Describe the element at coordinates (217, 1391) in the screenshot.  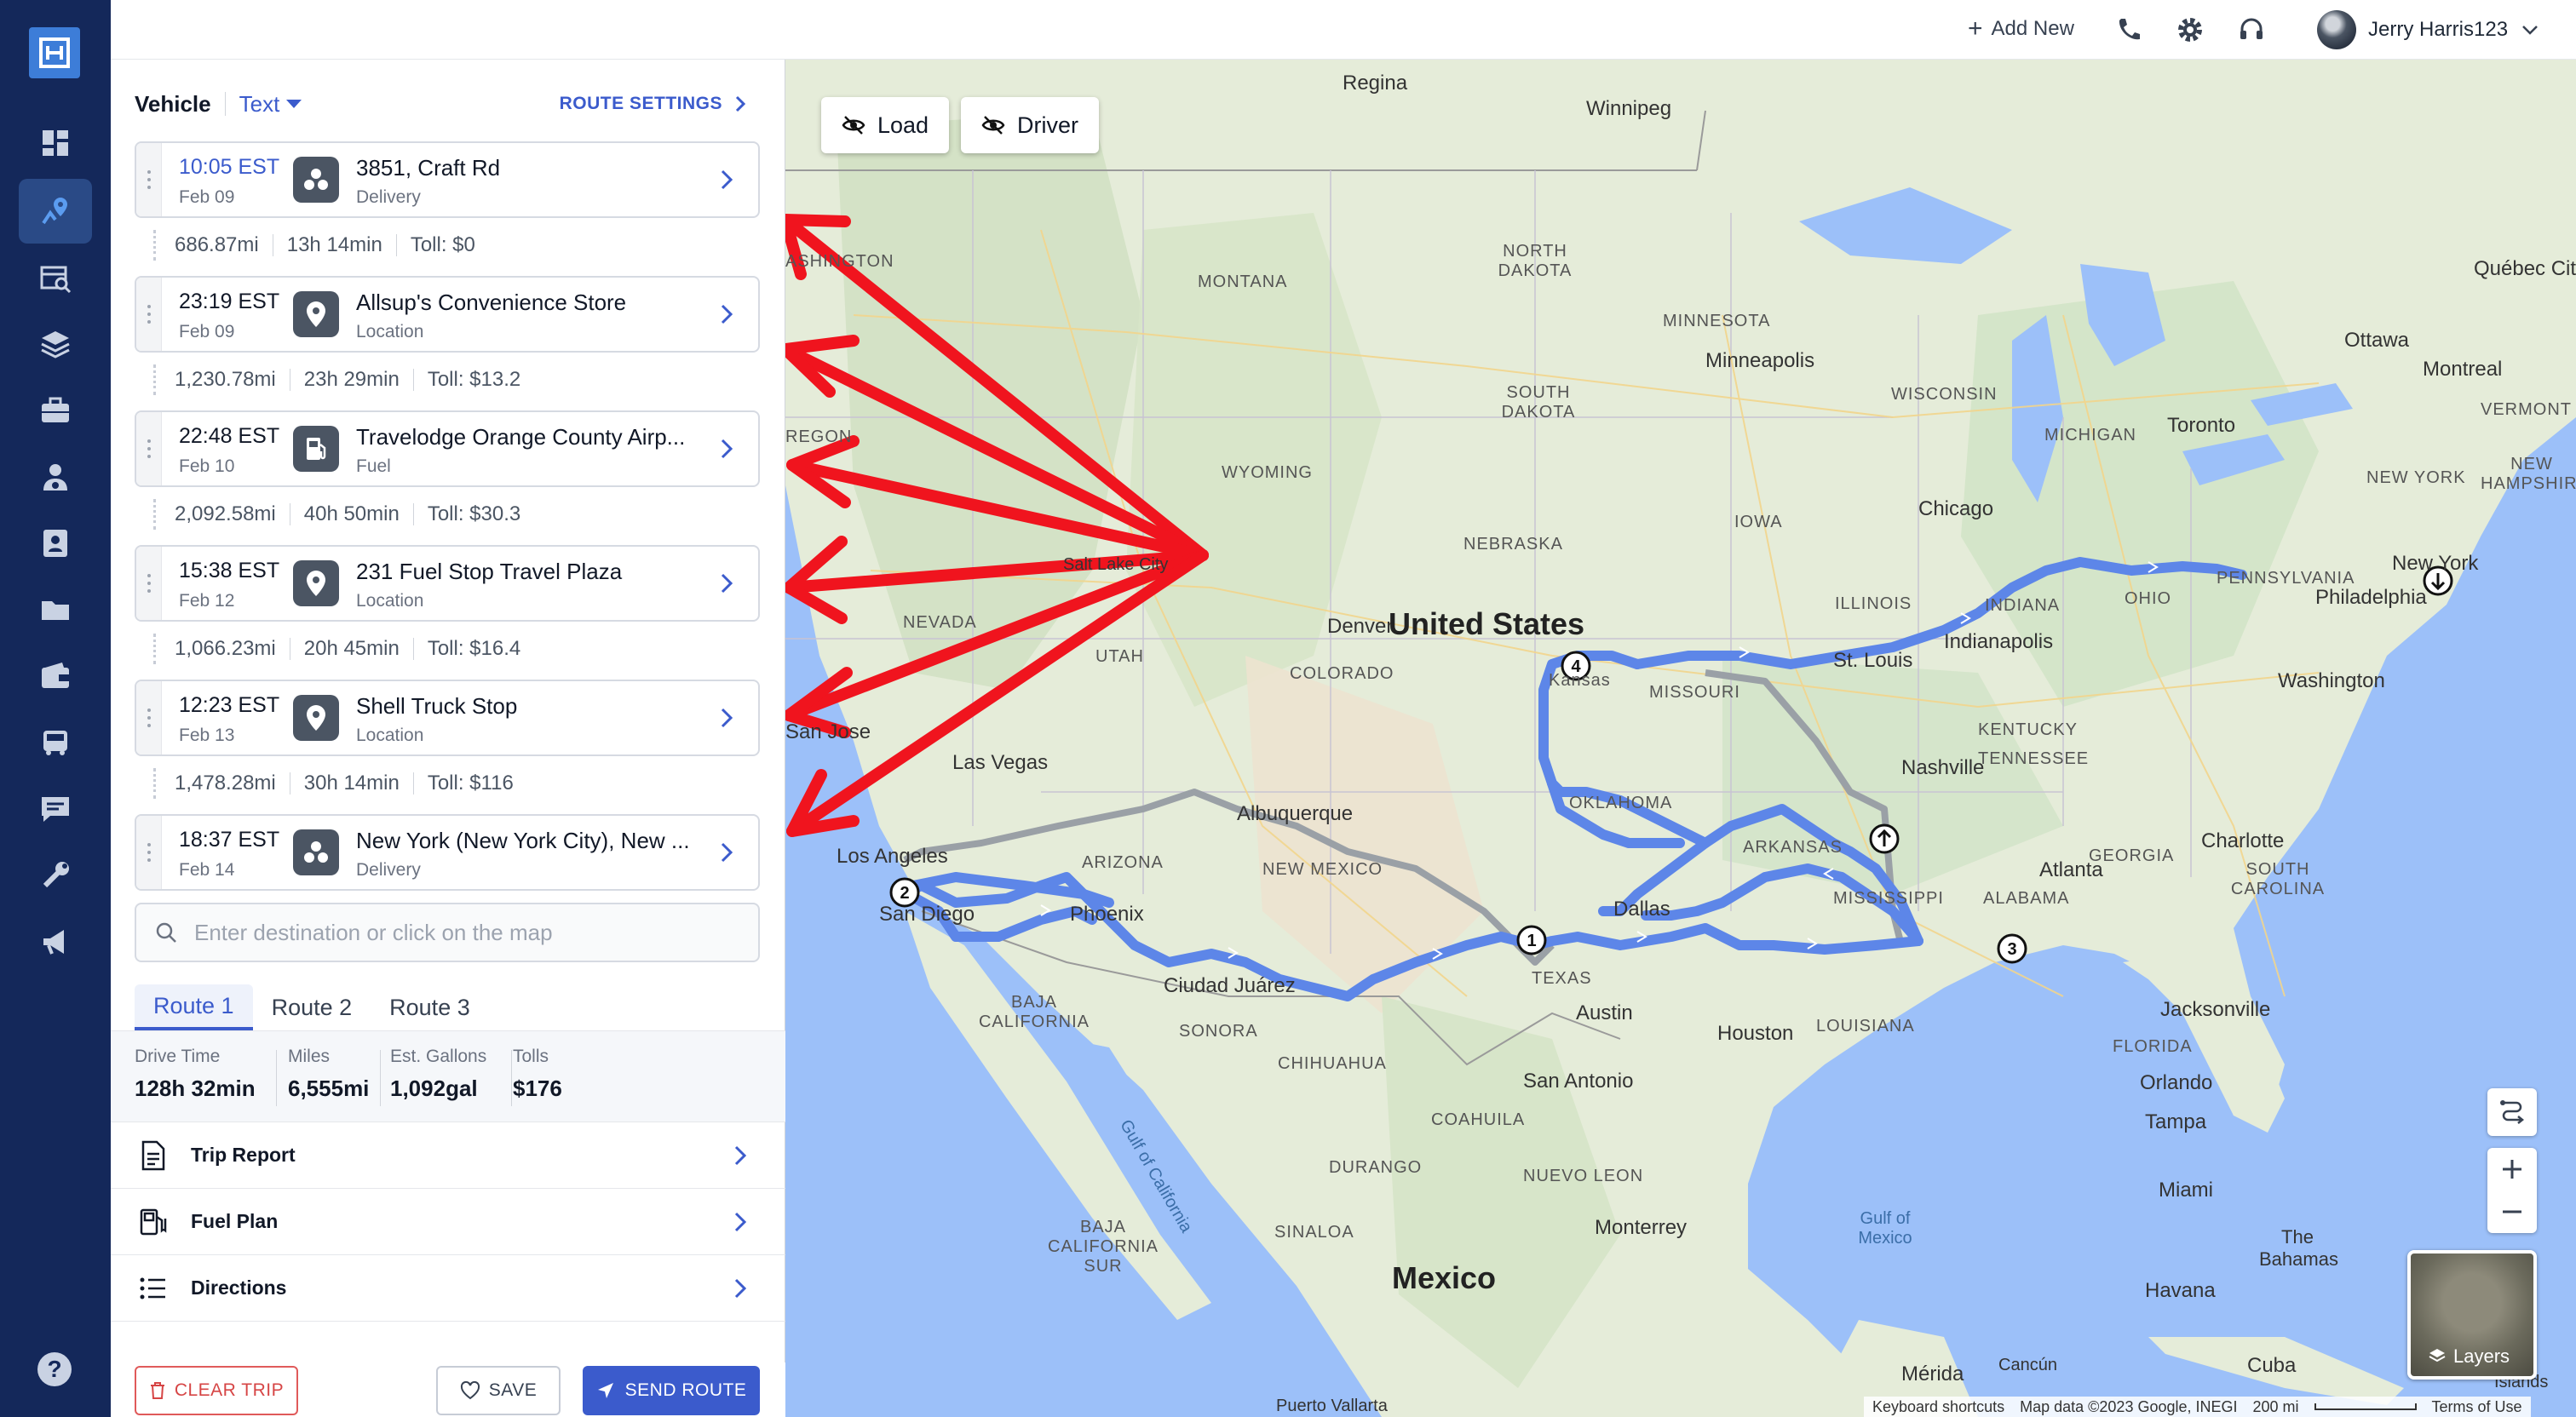
I see `clear-trip-button: CLEAR TRIP` at that location.